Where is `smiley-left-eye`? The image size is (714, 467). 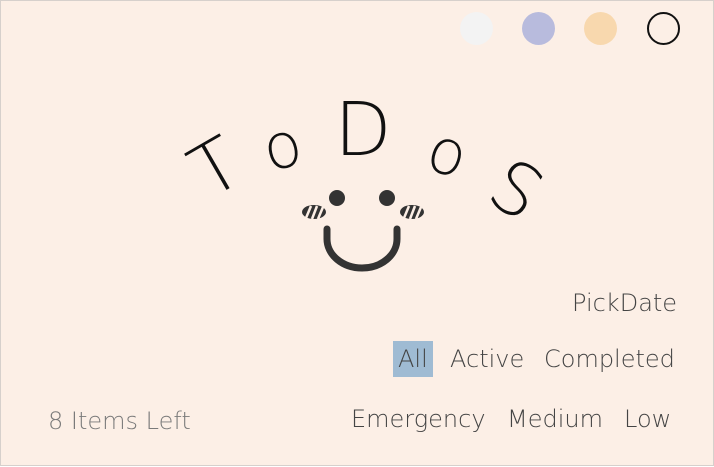
smiley-left-eye is located at coordinates (337, 198).